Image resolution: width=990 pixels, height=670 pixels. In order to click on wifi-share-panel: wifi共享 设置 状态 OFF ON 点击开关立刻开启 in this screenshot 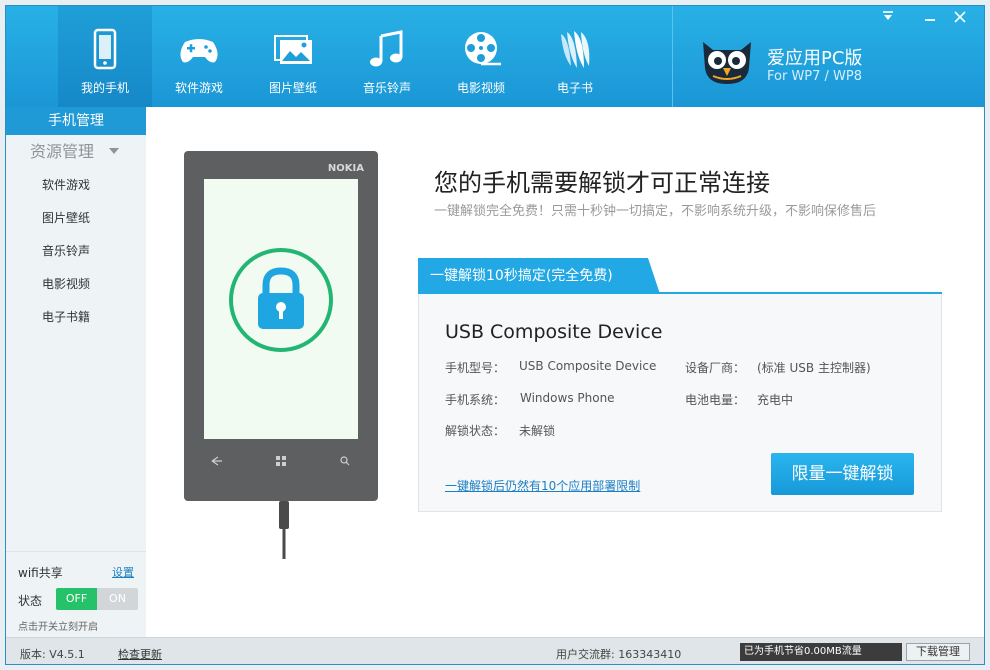, I will do `click(76, 594)`.